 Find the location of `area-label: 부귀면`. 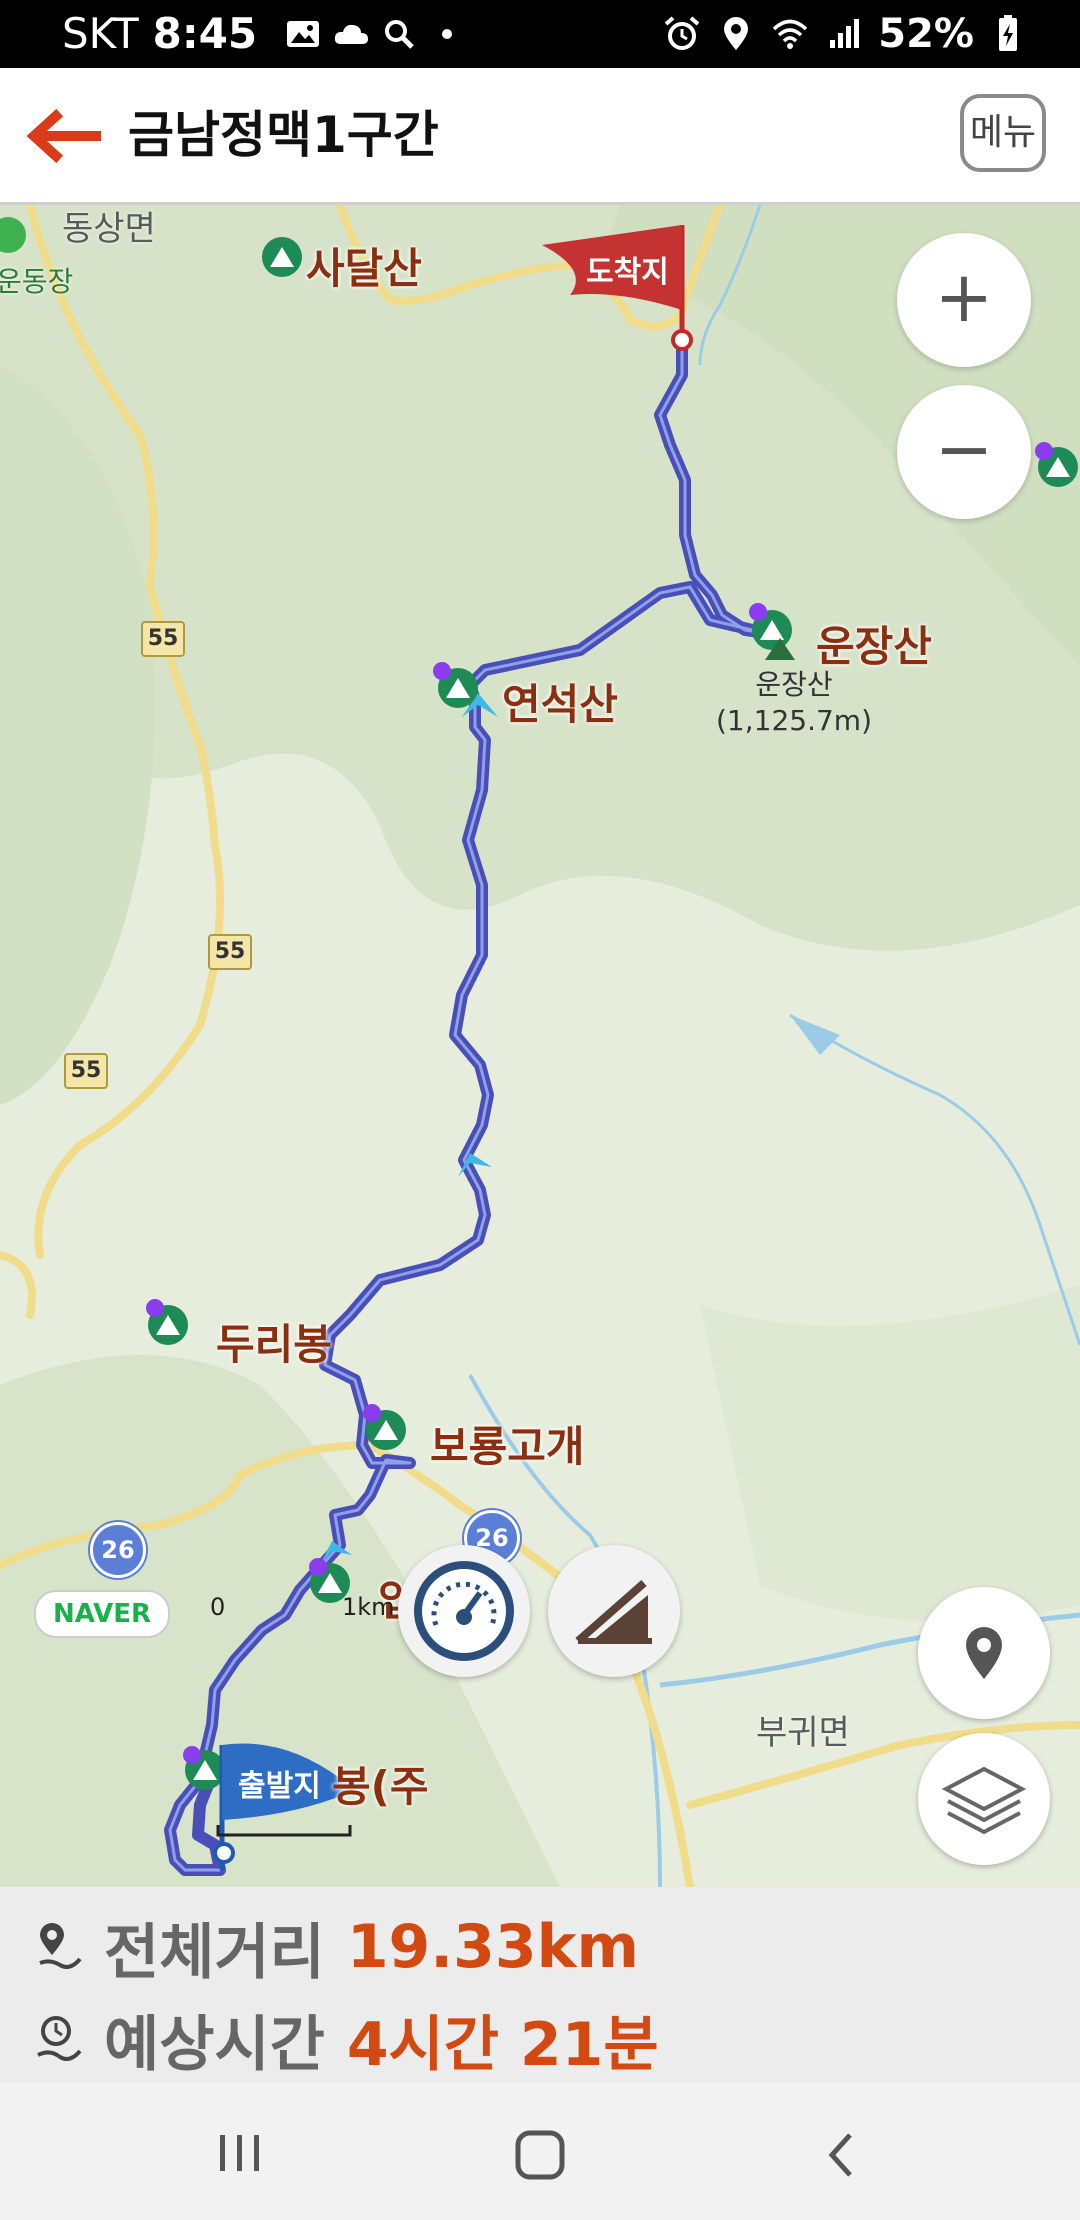

area-label: 부귀면 is located at coordinates (803, 1733).